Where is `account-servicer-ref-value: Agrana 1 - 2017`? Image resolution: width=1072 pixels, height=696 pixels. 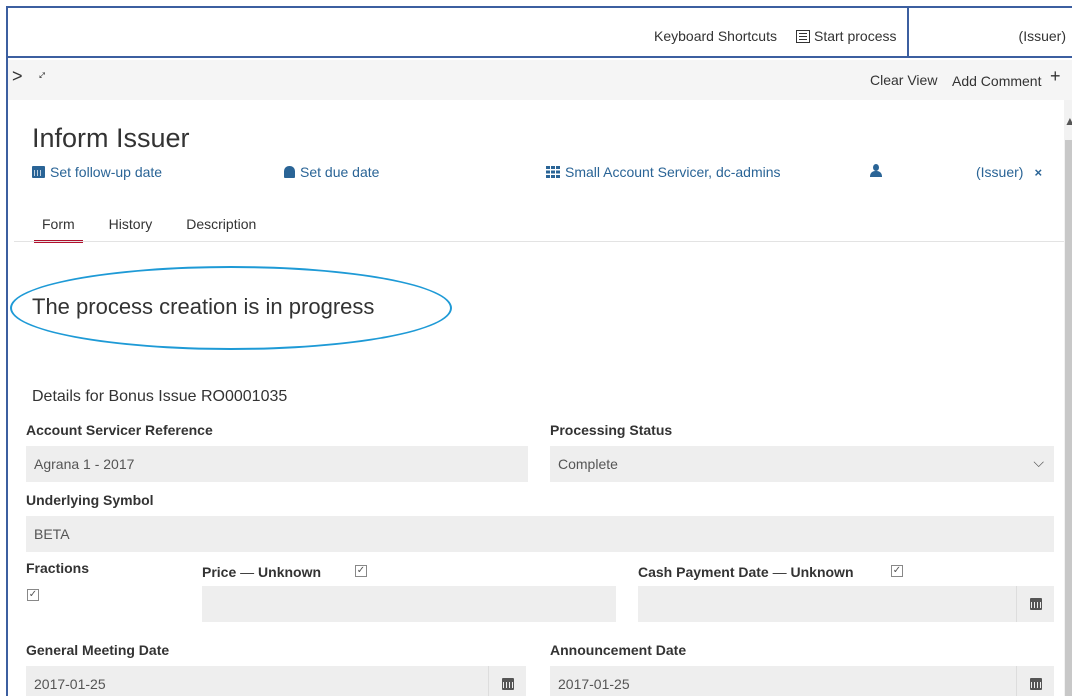 account-servicer-ref-value: Agrana 1 - 2017 is located at coordinates (84, 464).